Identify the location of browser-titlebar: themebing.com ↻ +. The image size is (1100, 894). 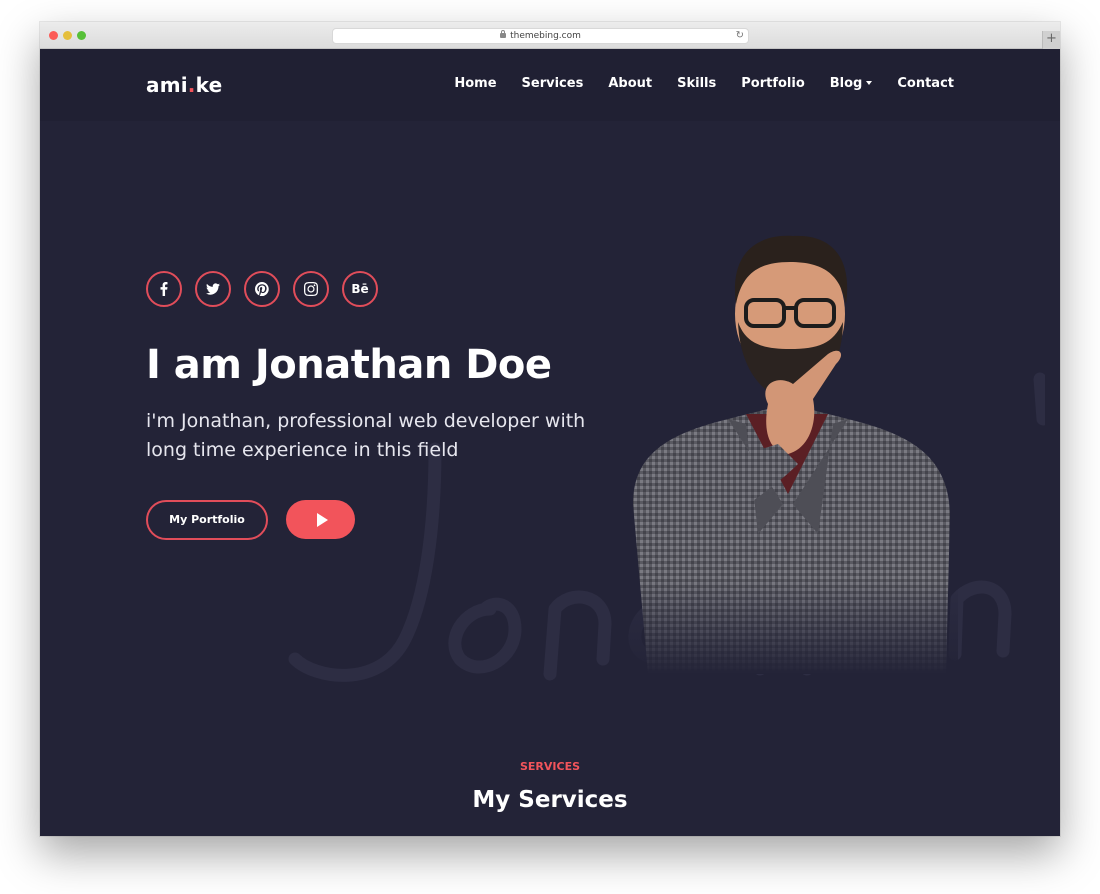
(550, 35).